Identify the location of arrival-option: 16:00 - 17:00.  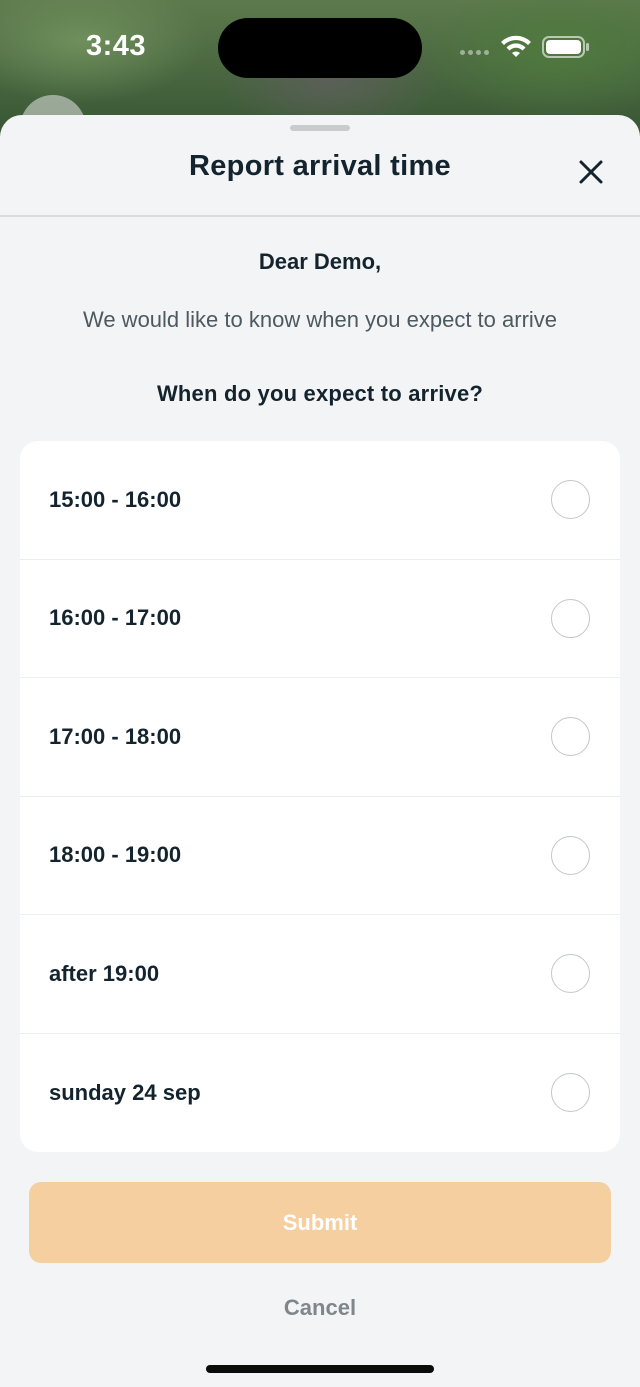
(320, 619).